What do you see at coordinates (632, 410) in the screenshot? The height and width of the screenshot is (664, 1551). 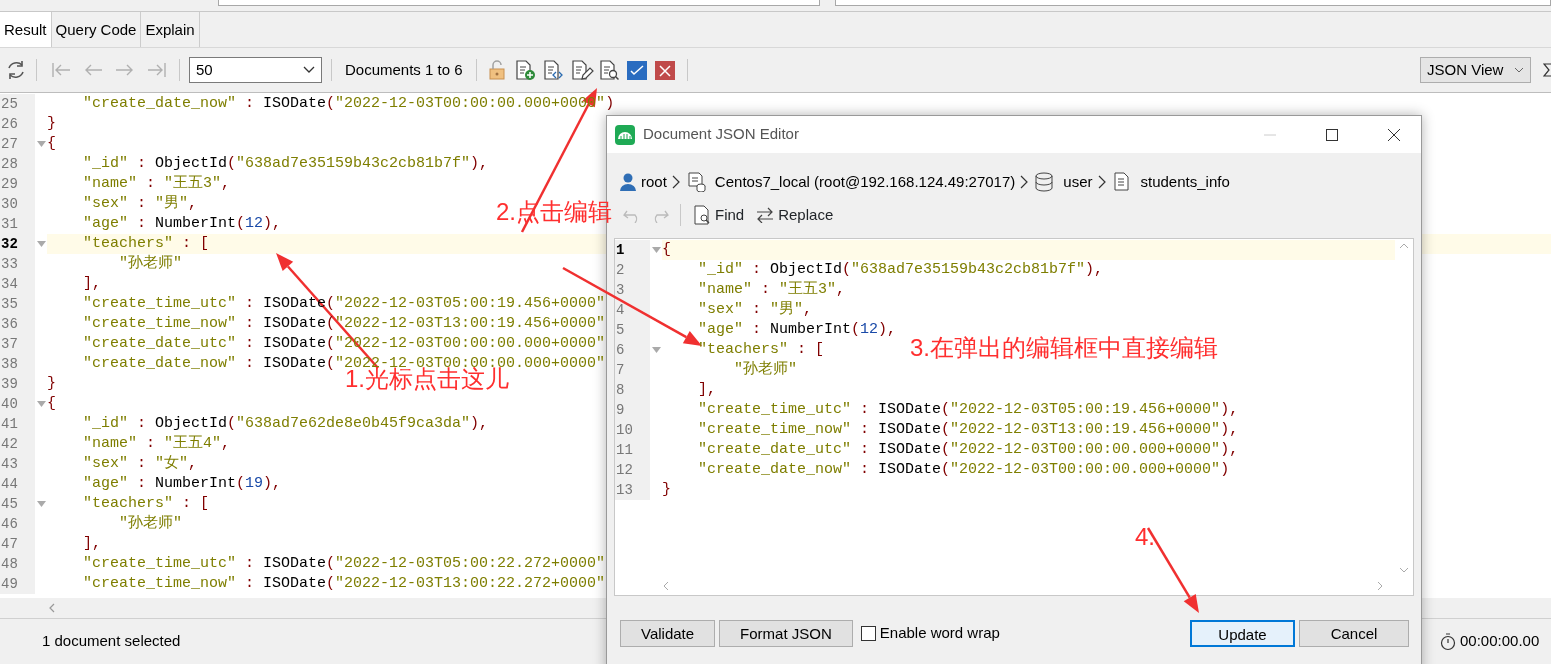 I see `line-number: 9` at bounding box center [632, 410].